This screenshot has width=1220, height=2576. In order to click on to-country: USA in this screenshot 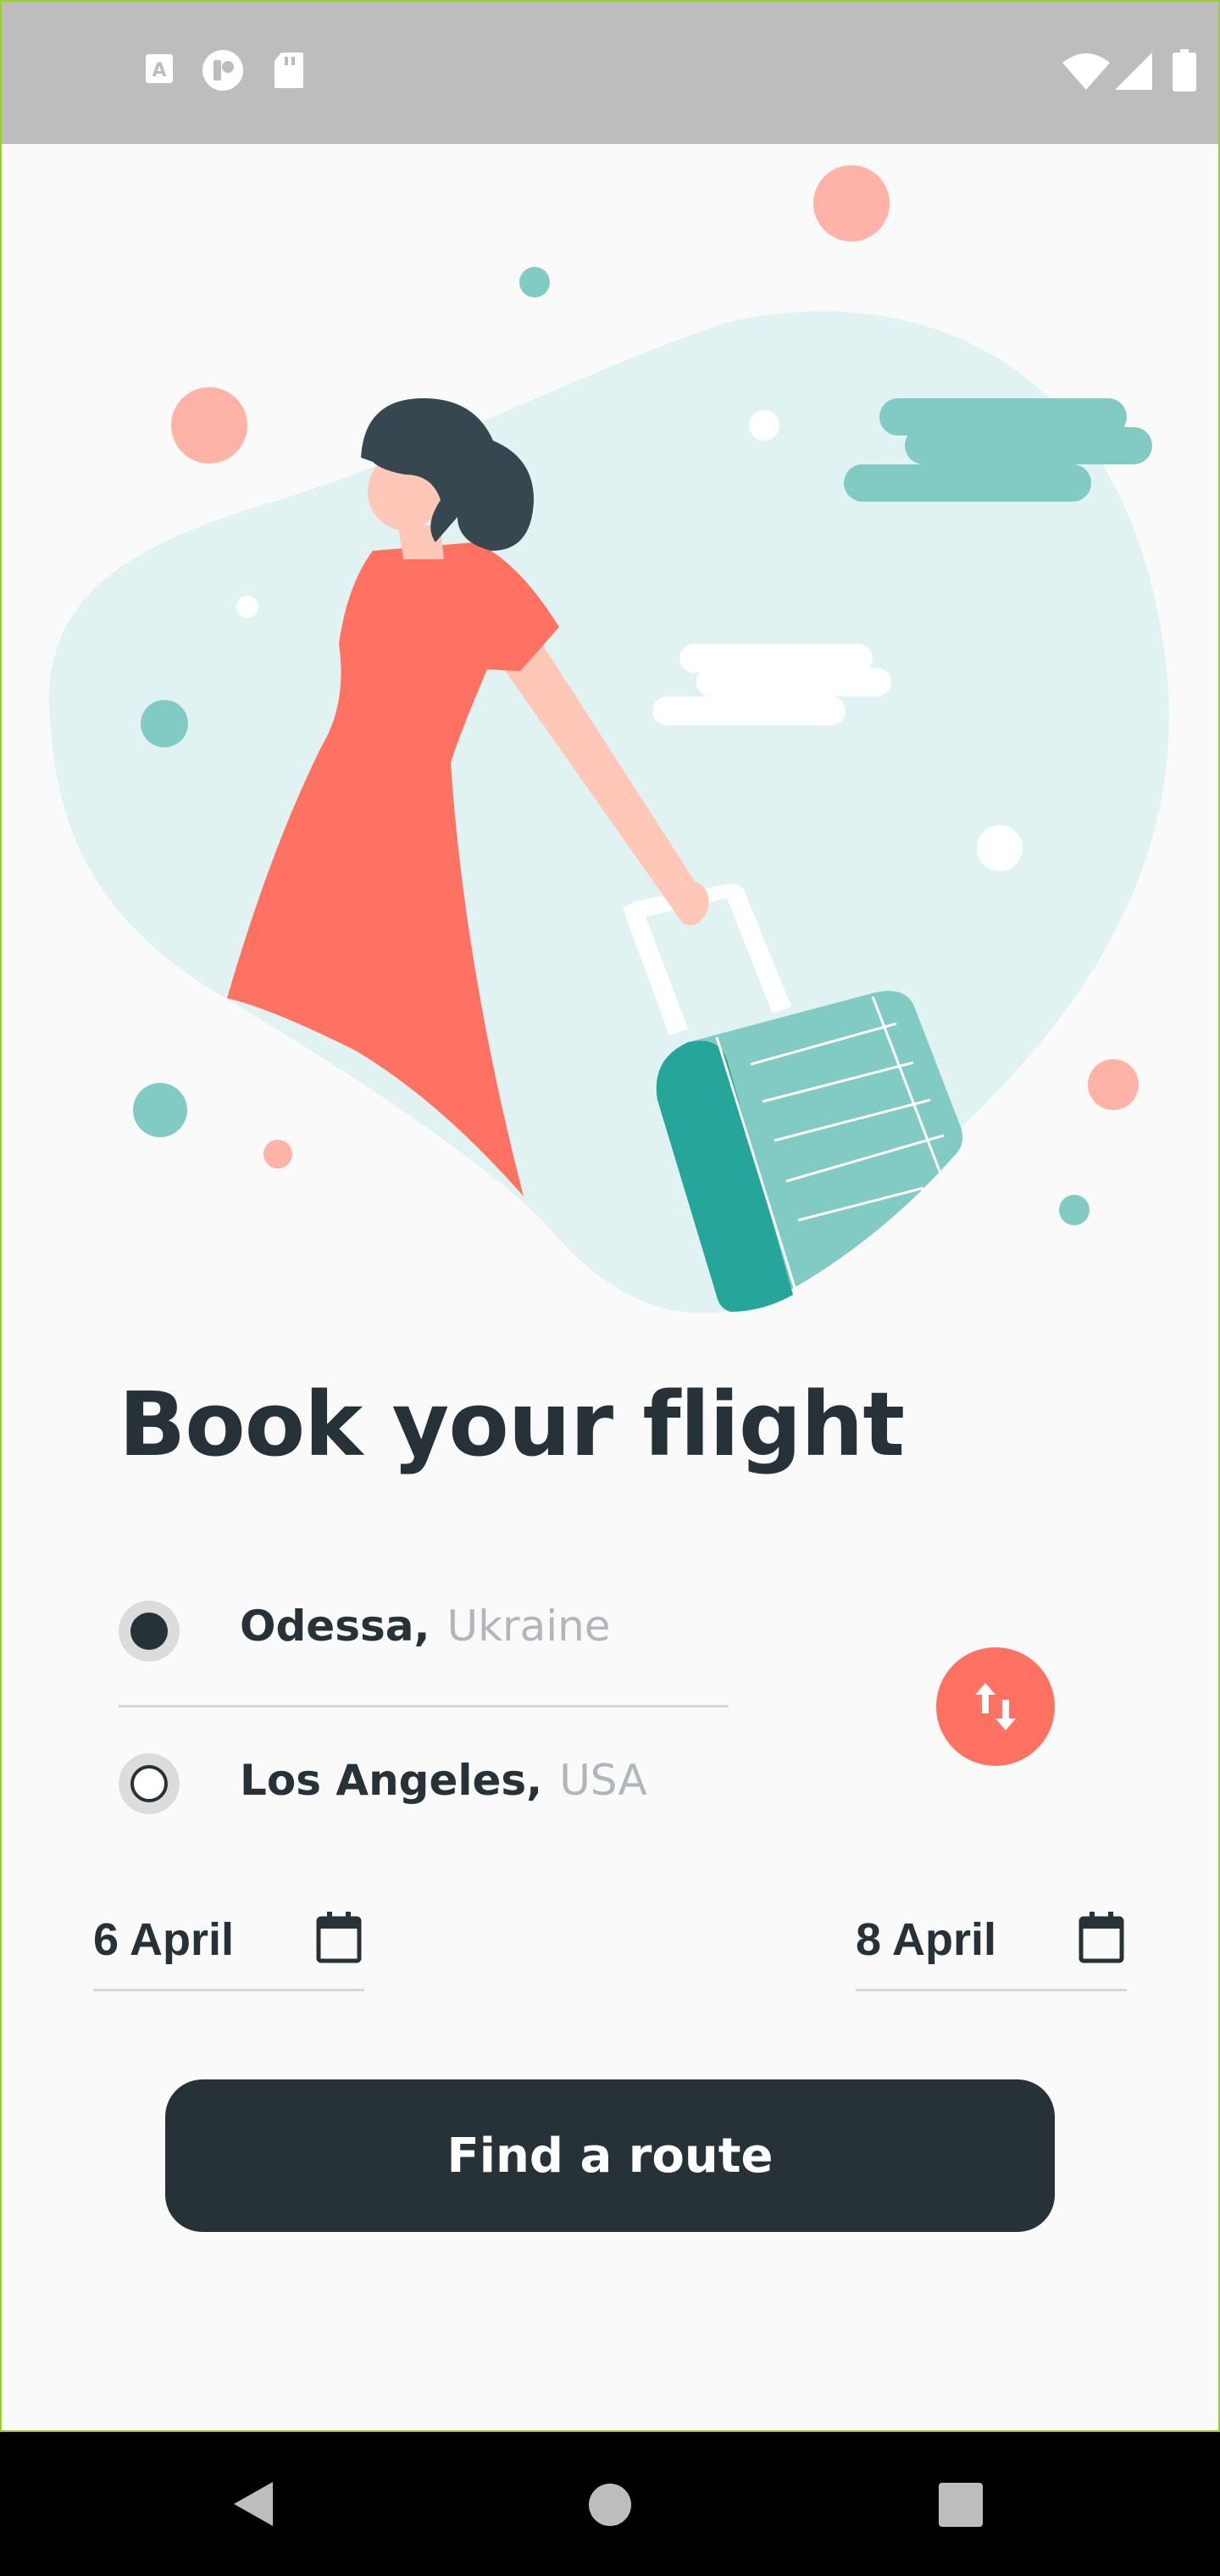, I will do `click(603, 1780)`.